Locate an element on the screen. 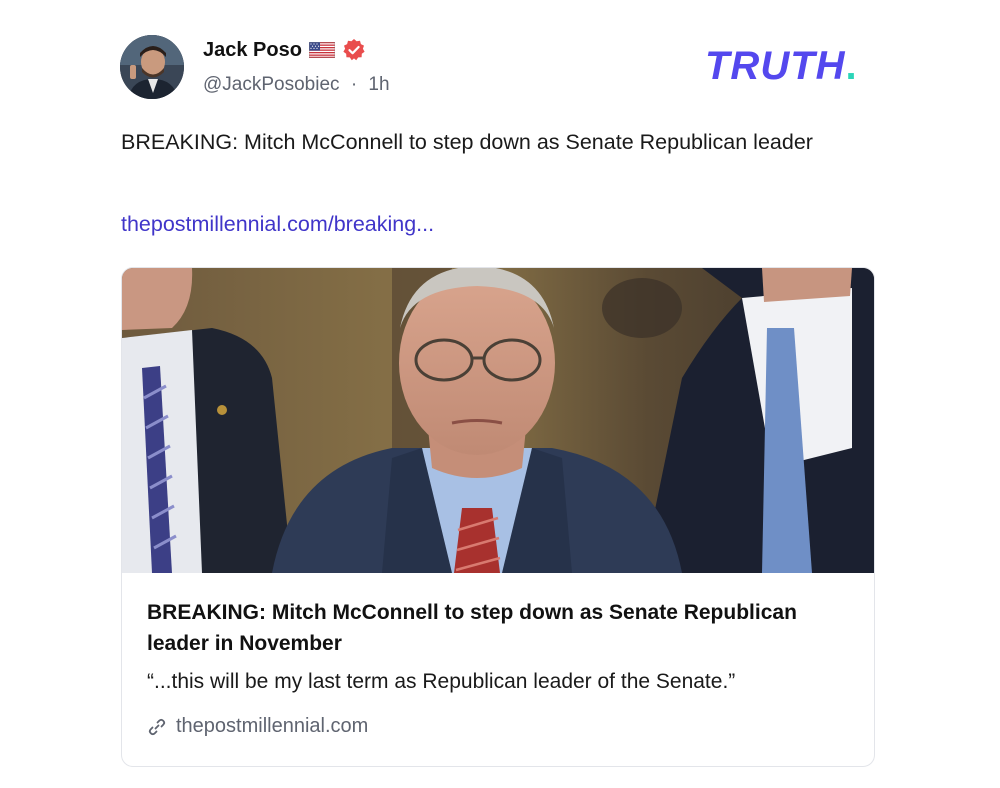  author-handle-row: @JackPosobiec · 1h is located at coordinates (296, 85).